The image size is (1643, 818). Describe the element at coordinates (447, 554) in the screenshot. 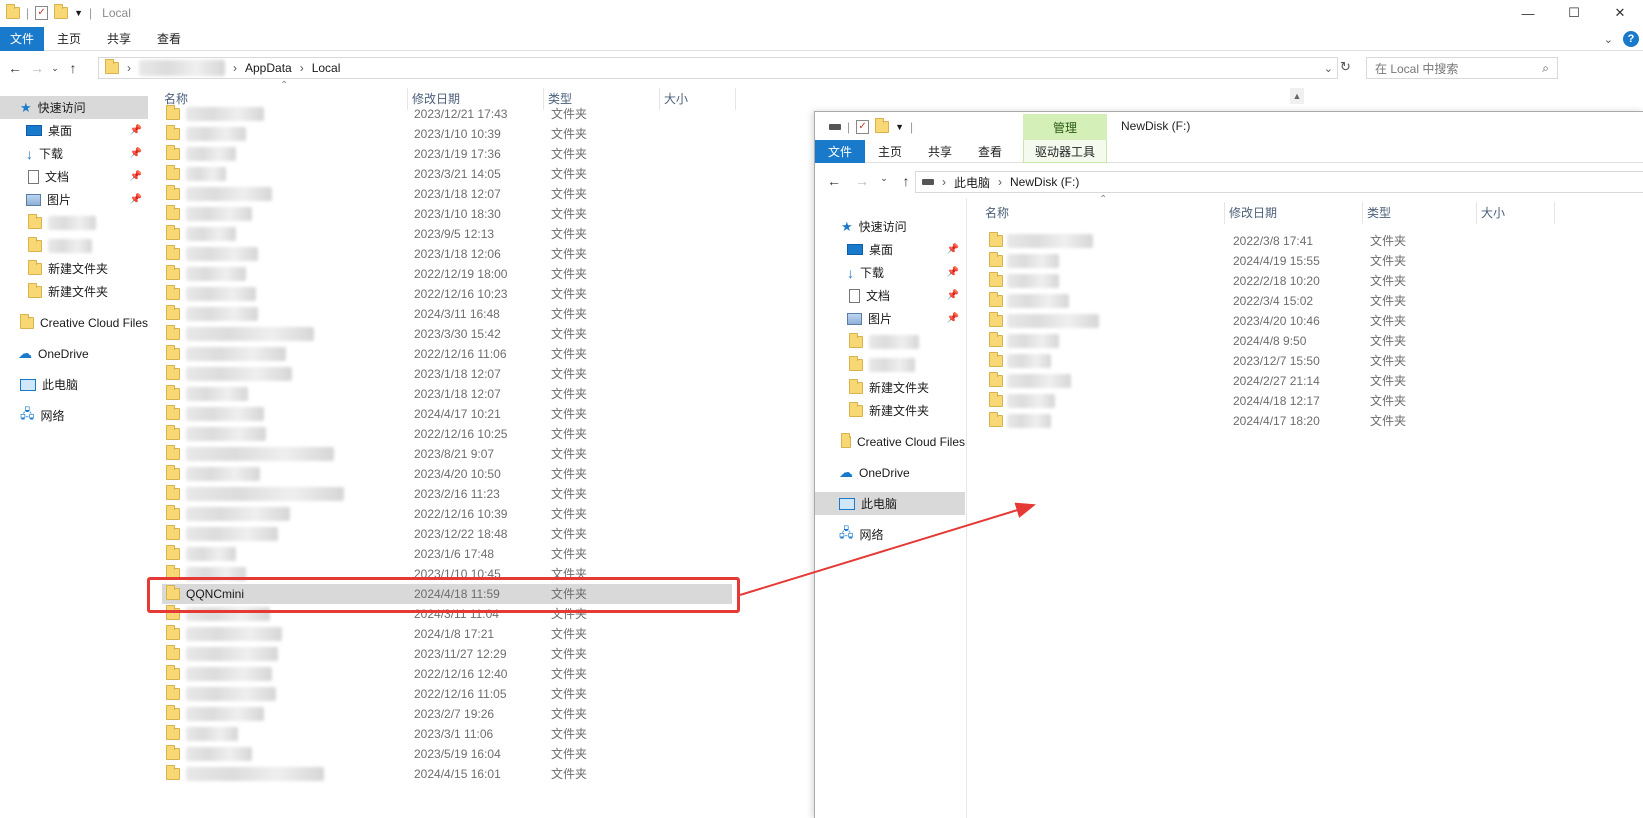

I see `table-row: 2023/1/6 17:48 文件夹` at that location.